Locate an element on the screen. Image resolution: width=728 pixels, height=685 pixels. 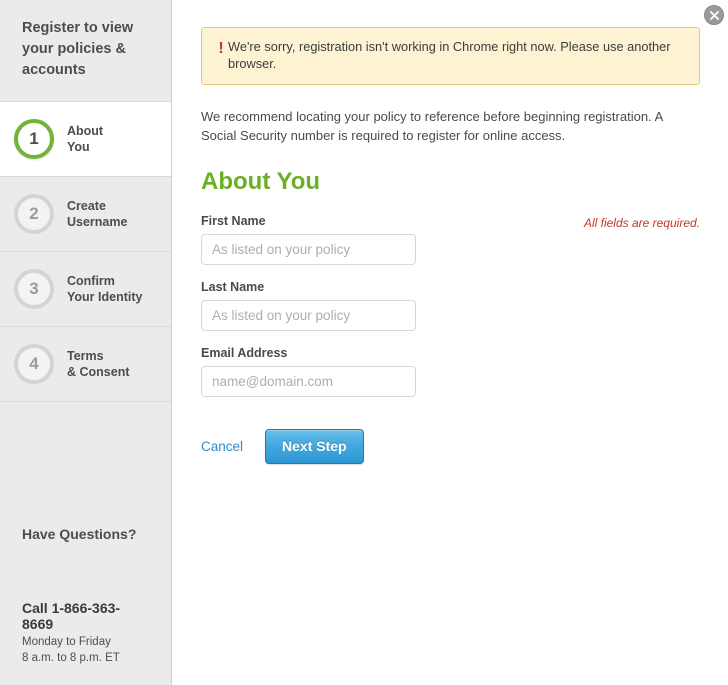
form-row-last-name: Last Name is located at coordinates (450, 305).